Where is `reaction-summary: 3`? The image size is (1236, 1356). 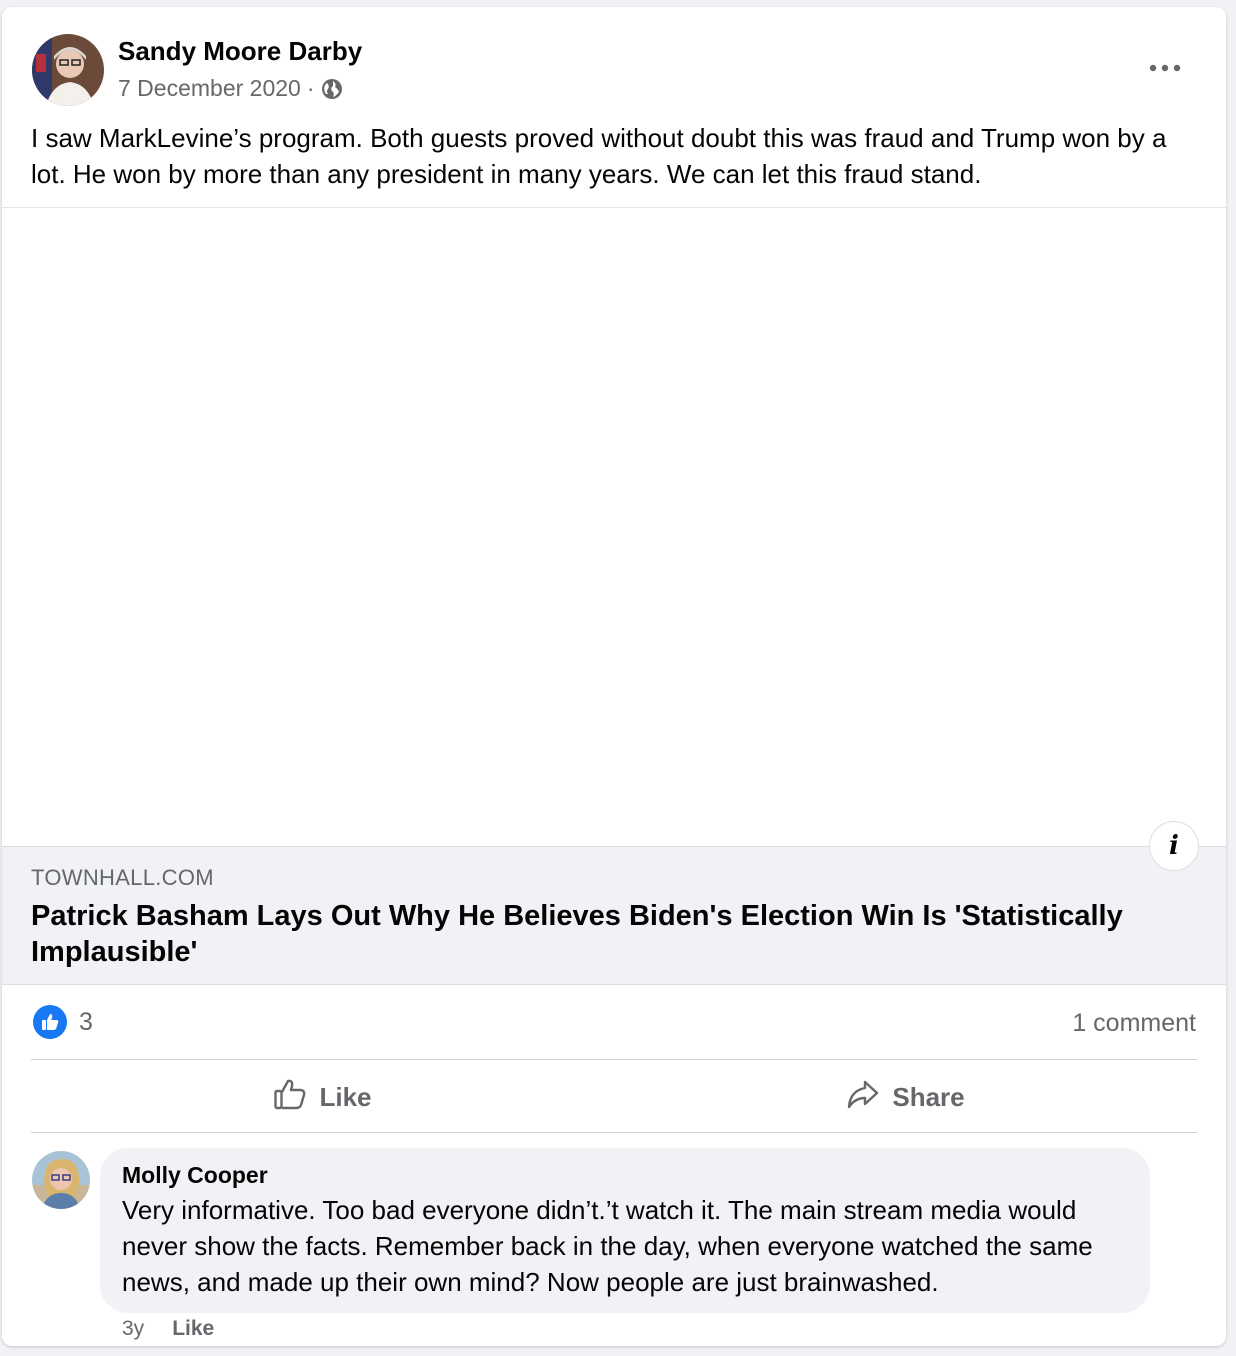 reaction-summary: 3 is located at coordinates (63, 1022).